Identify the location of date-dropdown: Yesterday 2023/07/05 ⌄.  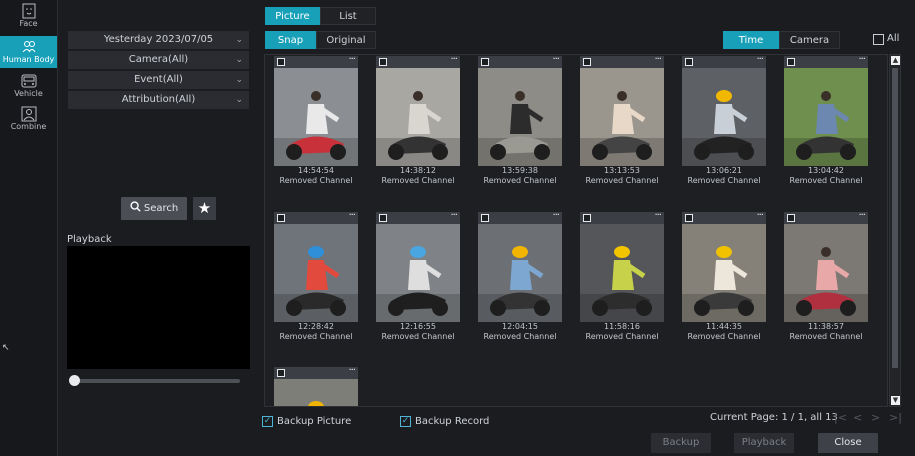
(158, 40).